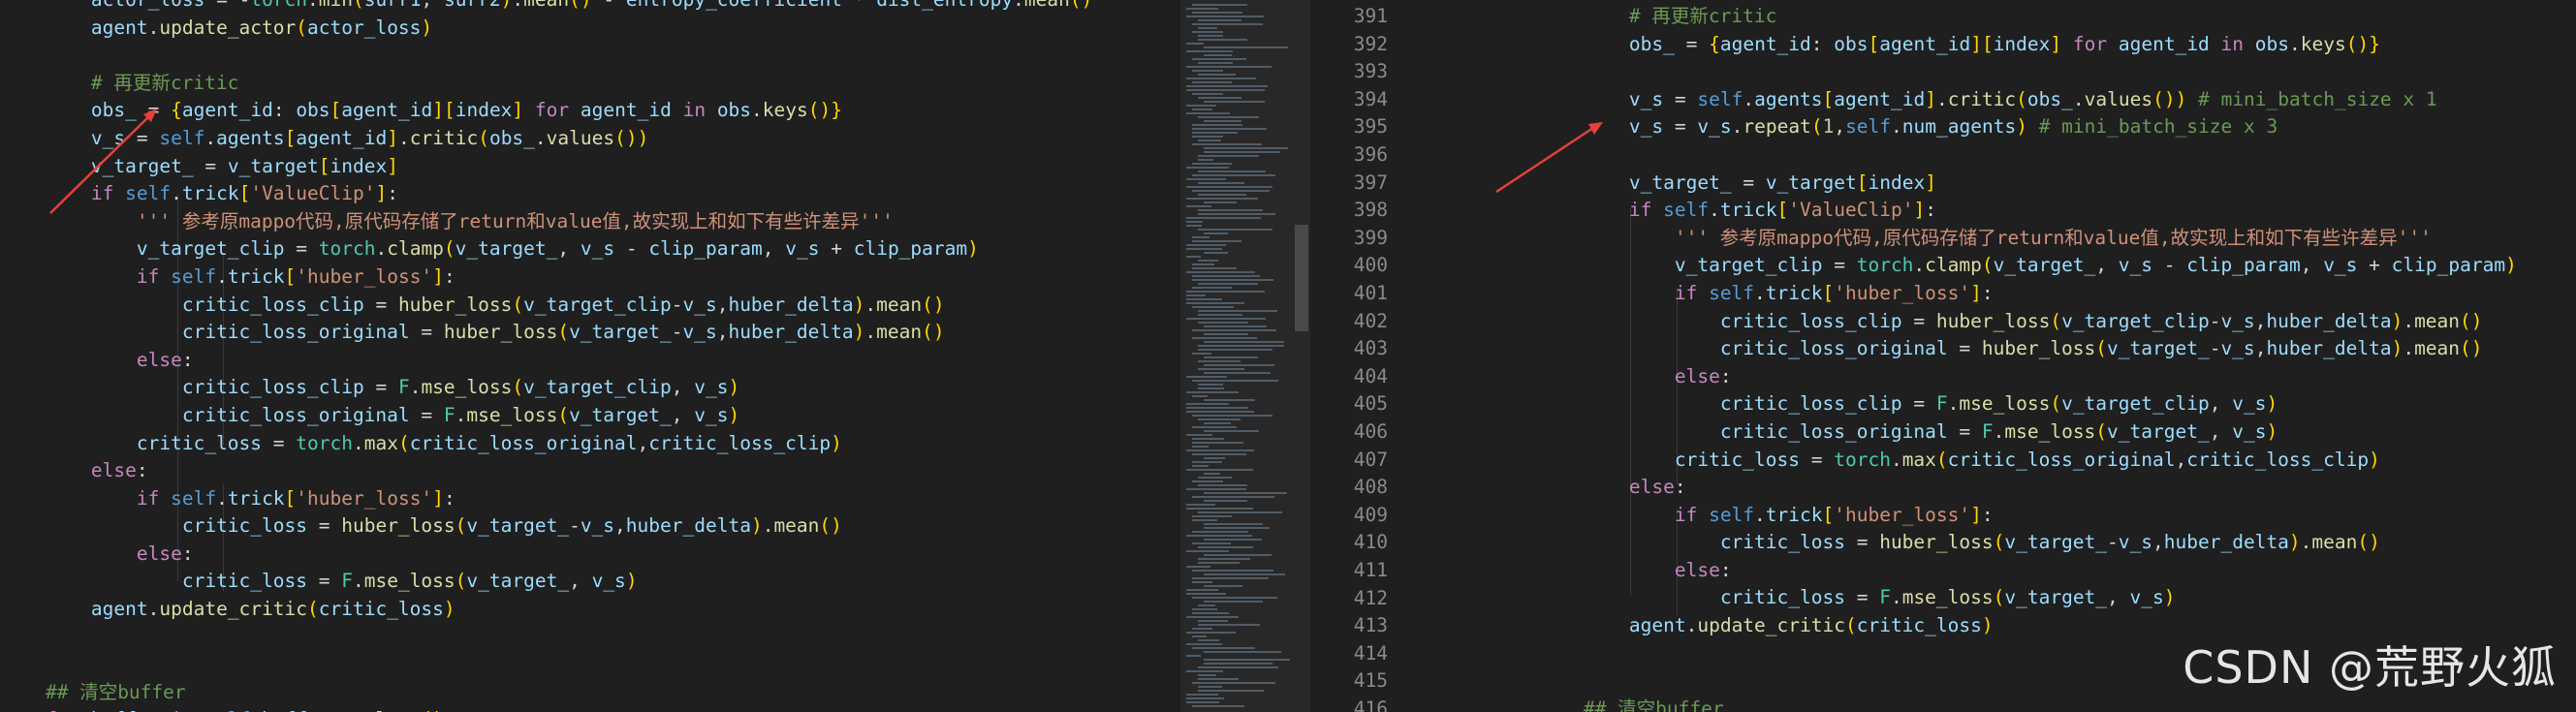 This screenshot has width=2576, height=712. Describe the element at coordinates (1370, 597) in the screenshot. I see `line-number: 412` at that location.